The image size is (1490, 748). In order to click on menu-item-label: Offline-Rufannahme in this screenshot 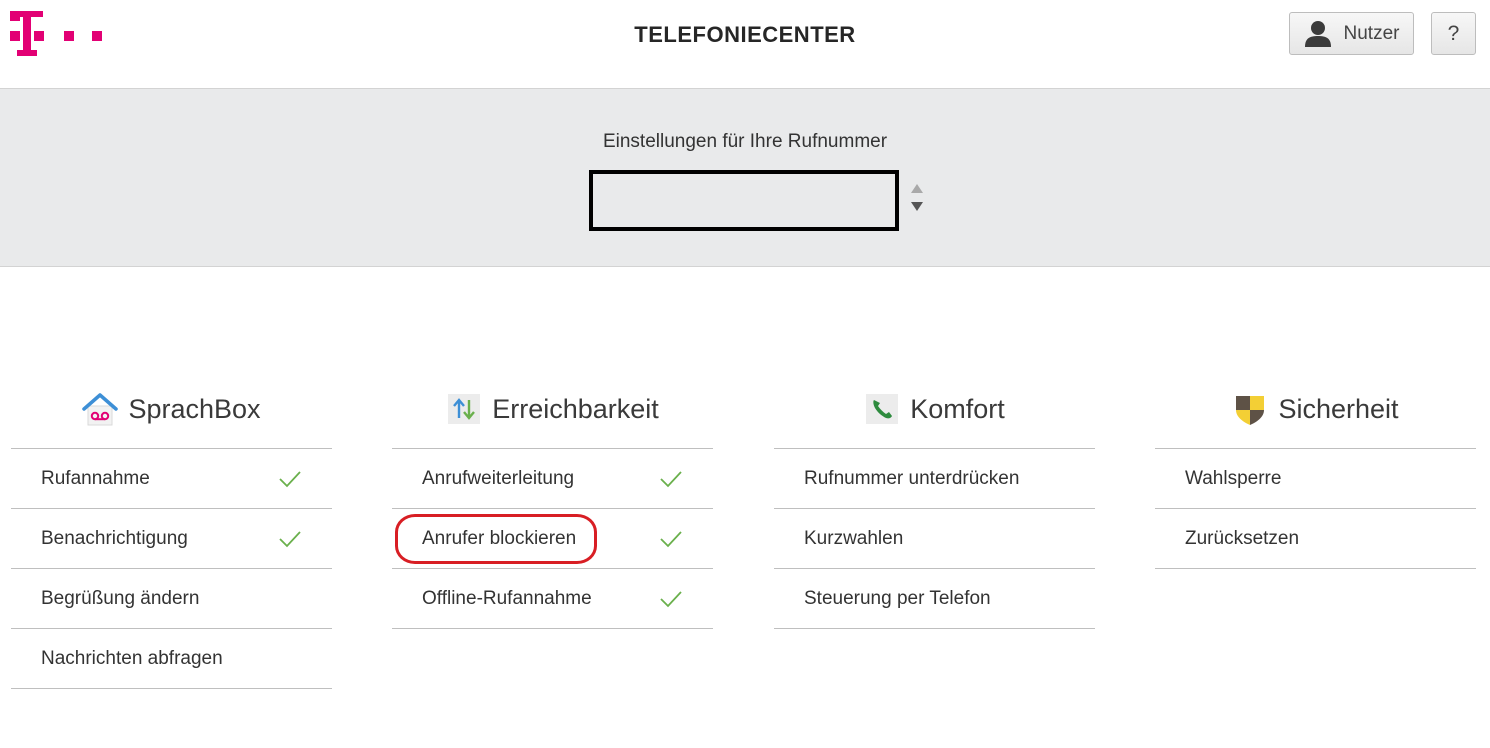, I will do `click(507, 598)`.